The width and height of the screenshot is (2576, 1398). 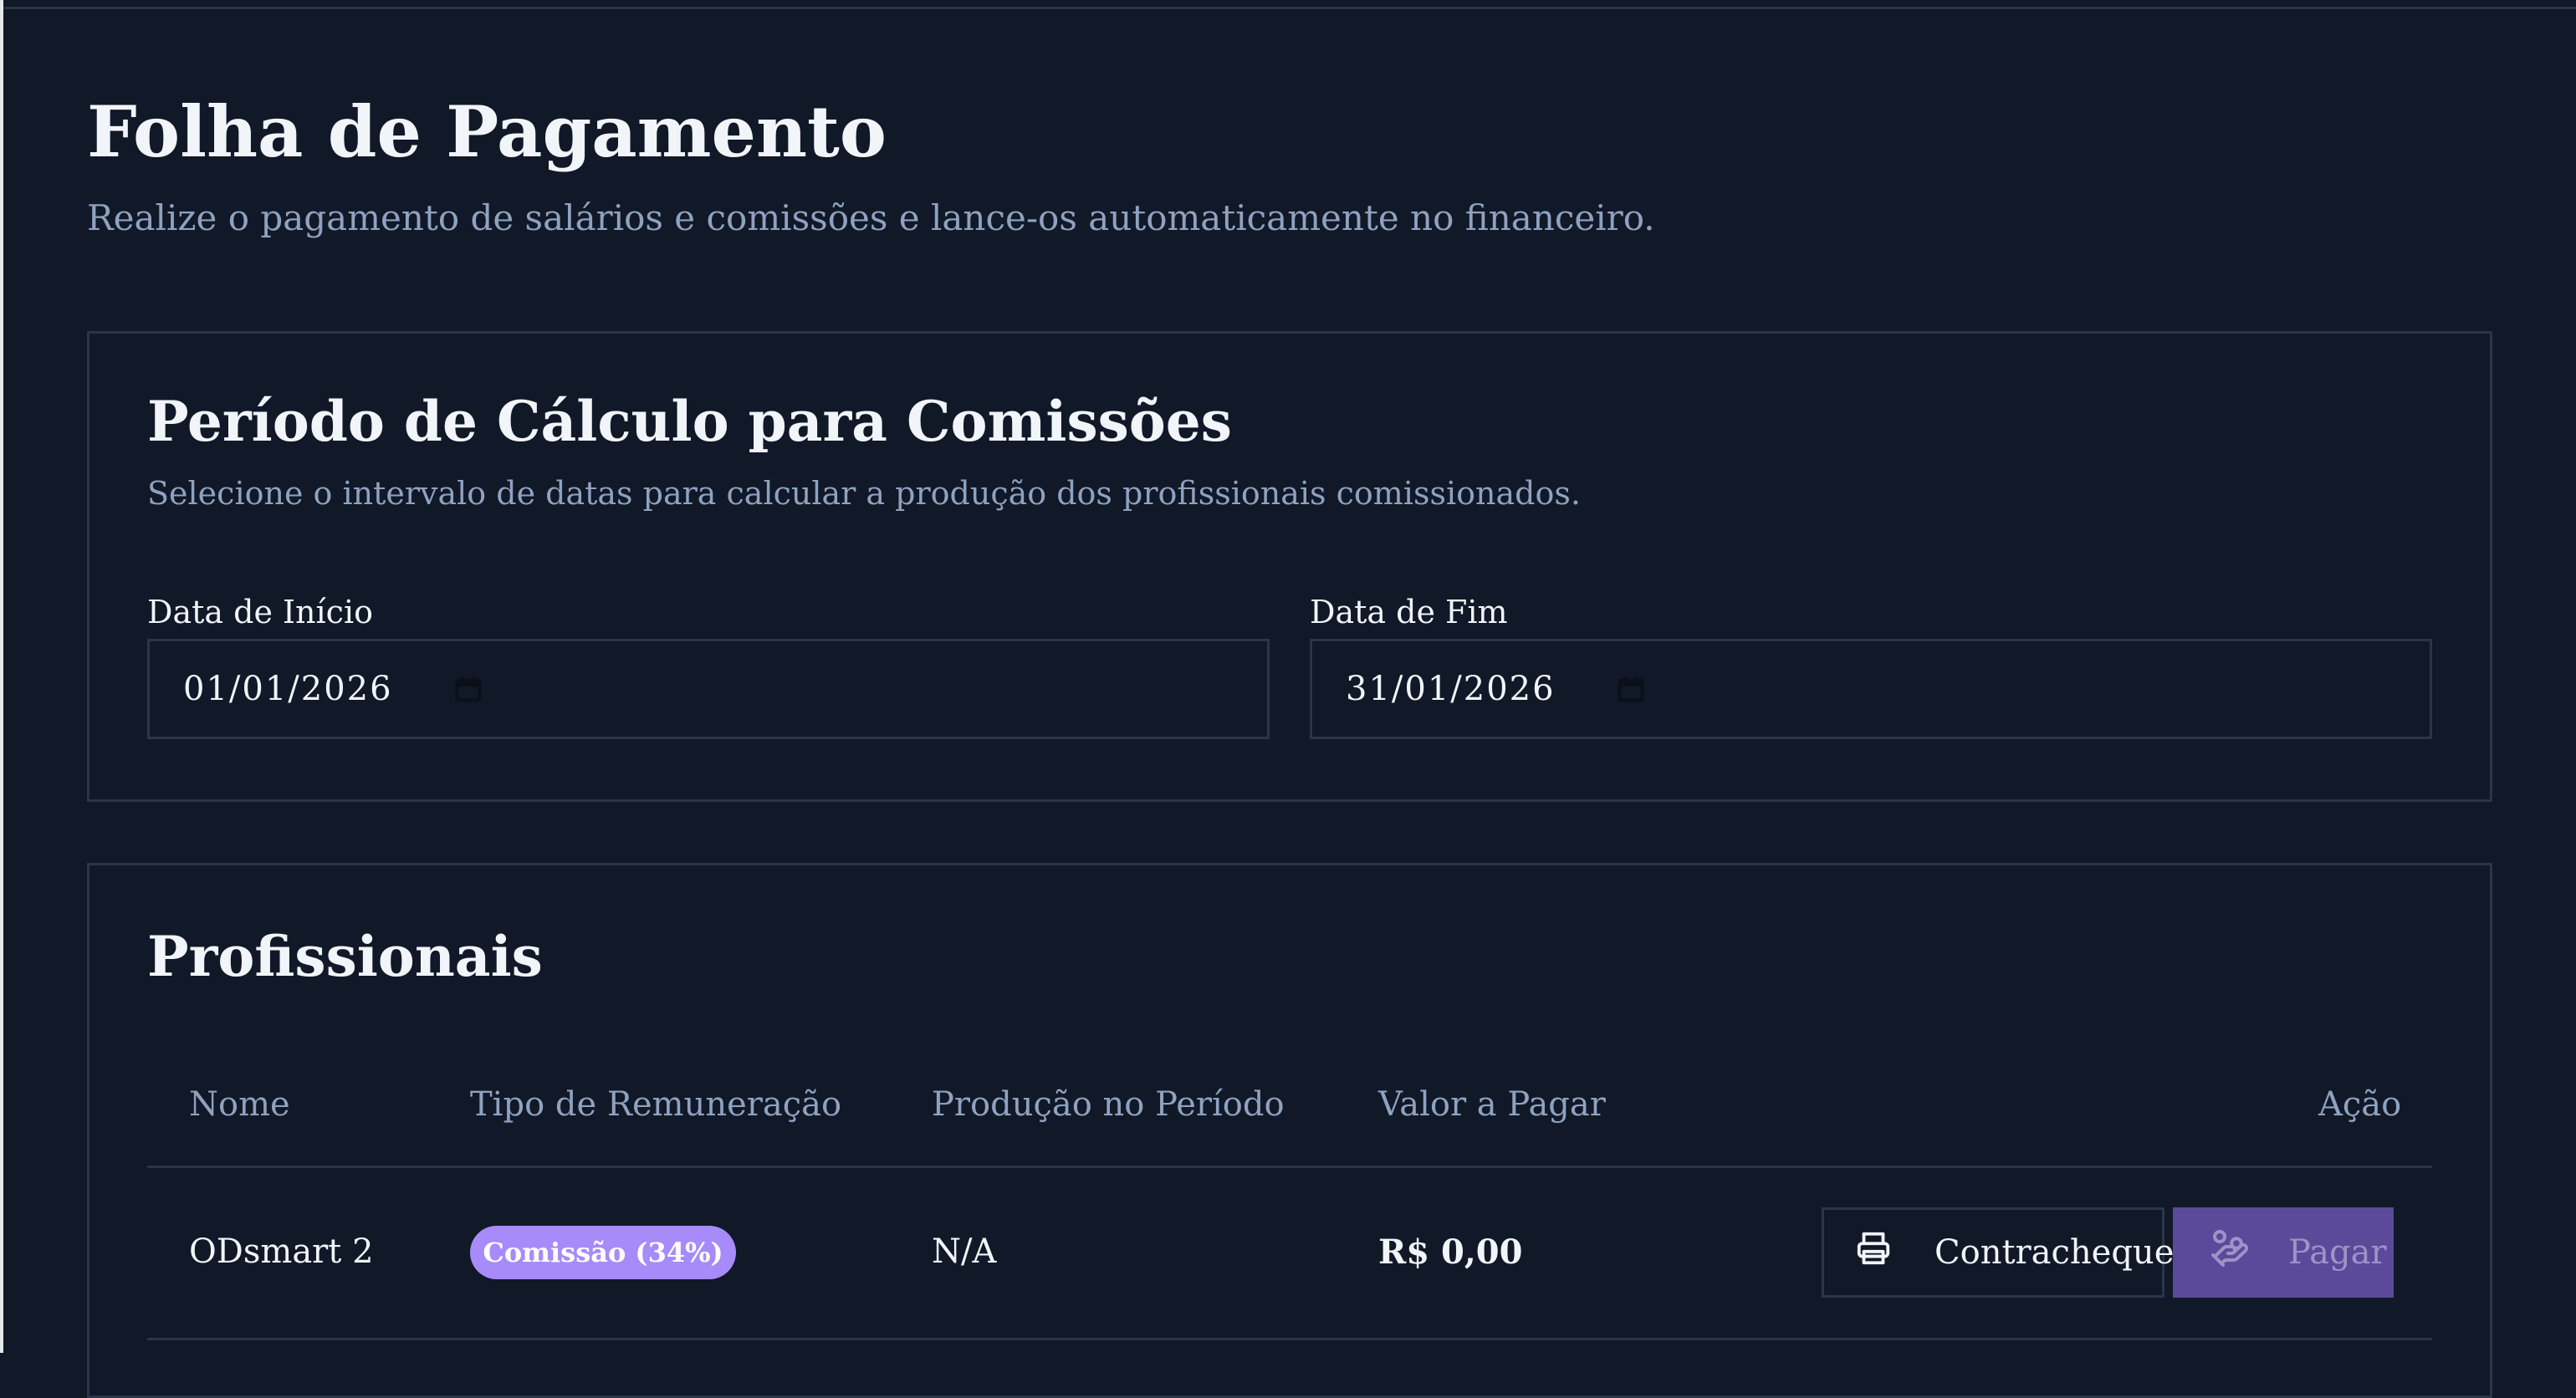 I want to click on column-header-type: Tipo de Remuneração, so click(x=656, y=1104).